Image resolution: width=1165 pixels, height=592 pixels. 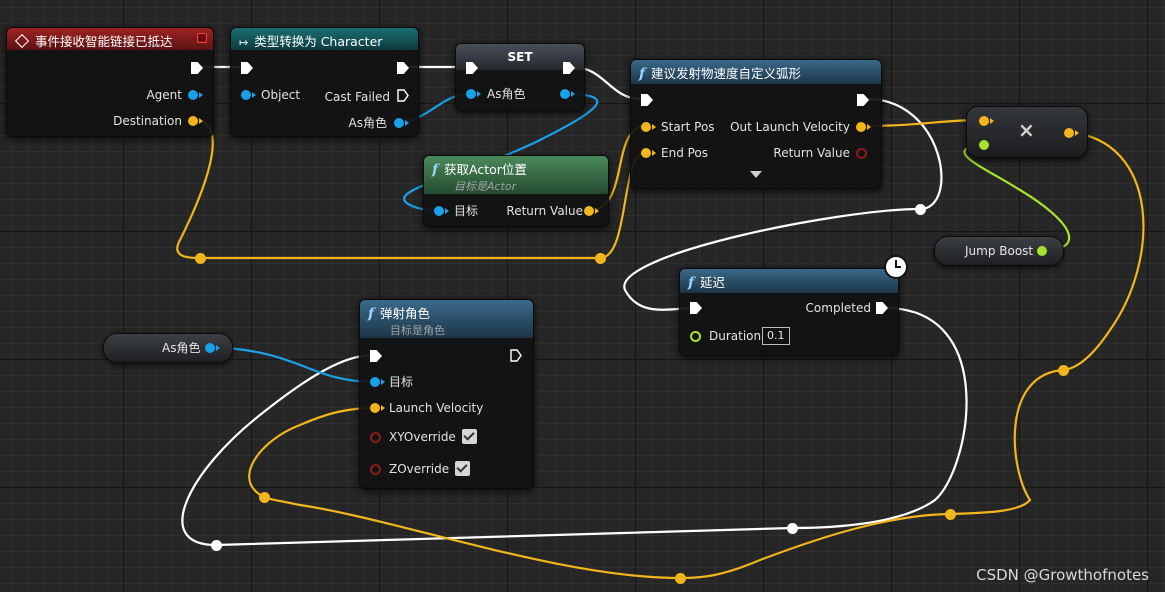 What do you see at coordinates (811, 153) in the screenshot?
I see `suggest-arc-return-label: Return Value` at bounding box center [811, 153].